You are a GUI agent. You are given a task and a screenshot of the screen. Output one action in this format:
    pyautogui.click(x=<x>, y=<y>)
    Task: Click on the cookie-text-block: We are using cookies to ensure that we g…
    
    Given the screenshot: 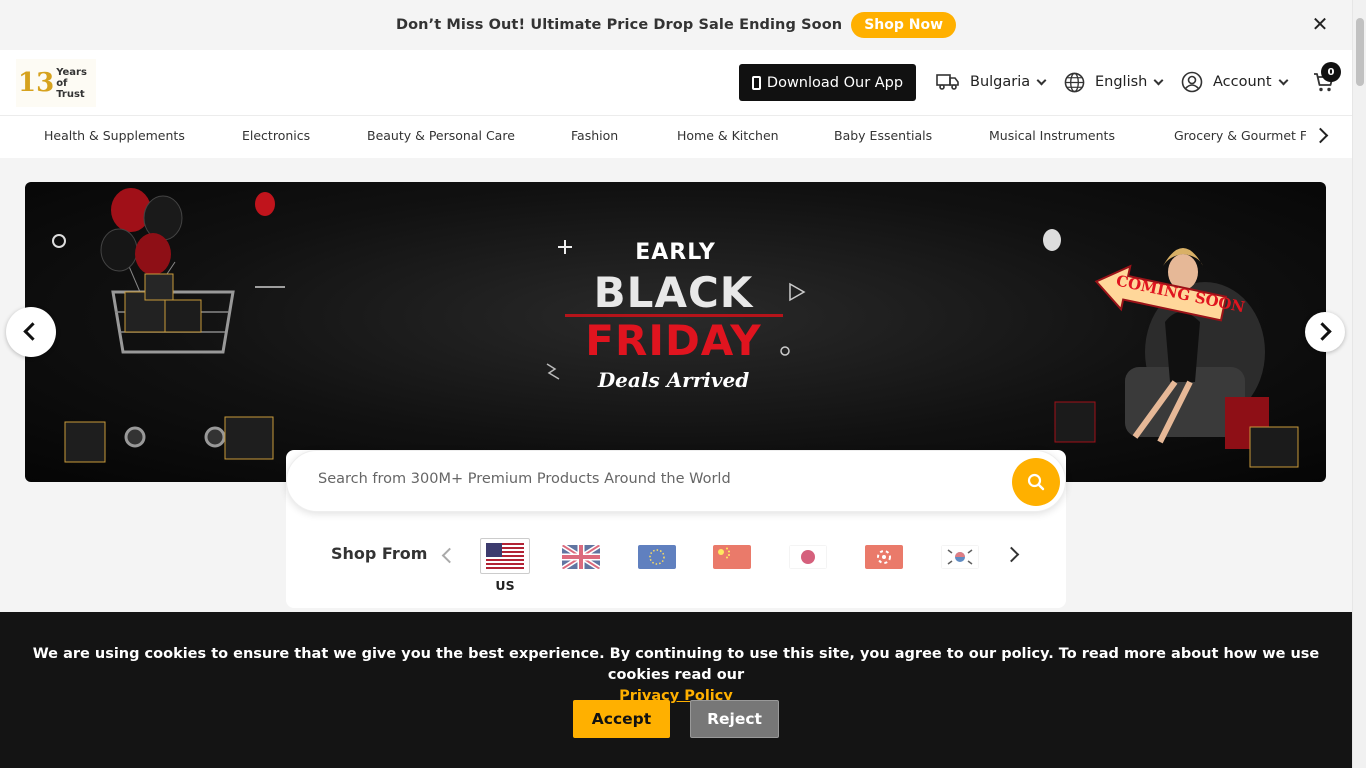 What is the action you would take?
    pyautogui.click(x=676, y=675)
    